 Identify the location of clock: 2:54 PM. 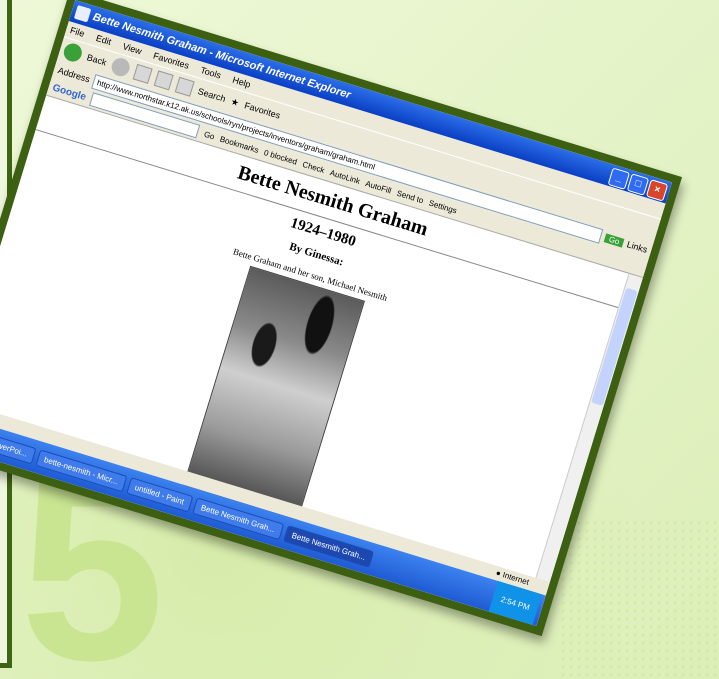
(515, 602).